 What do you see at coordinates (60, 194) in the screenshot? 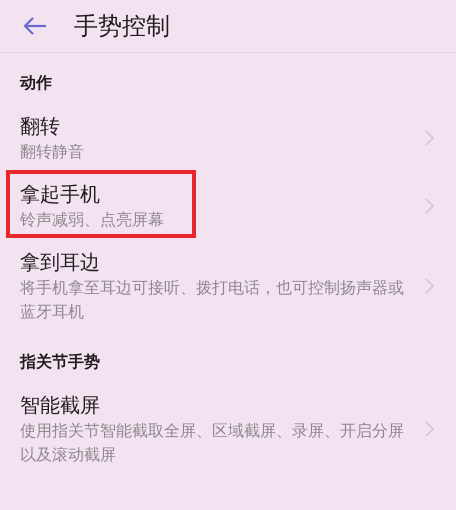
I see `item-title: 拿起手机` at bounding box center [60, 194].